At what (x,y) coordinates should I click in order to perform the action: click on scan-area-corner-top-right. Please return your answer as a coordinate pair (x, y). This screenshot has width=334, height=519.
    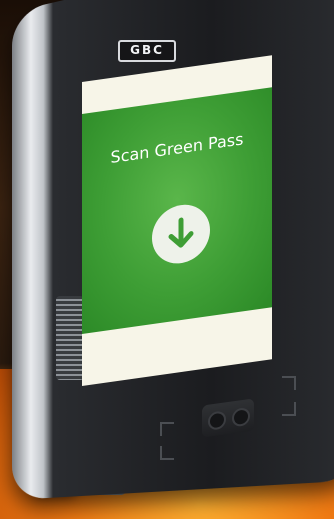
    Looking at the image, I should click on (289, 383).